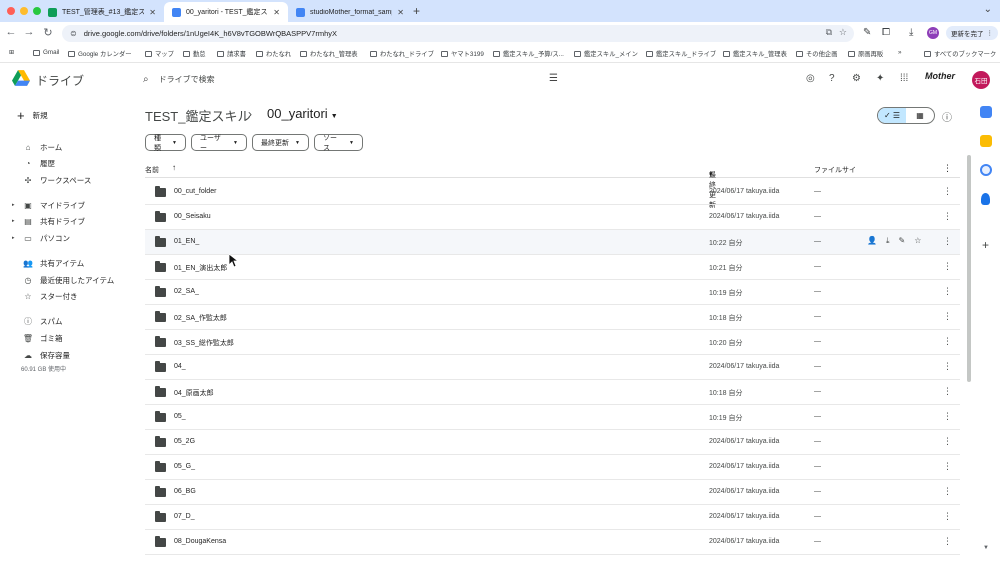  What do you see at coordinates (280, 142) in the screenshot?
I see `filter-chip: 最終更新 ▼` at bounding box center [280, 142].